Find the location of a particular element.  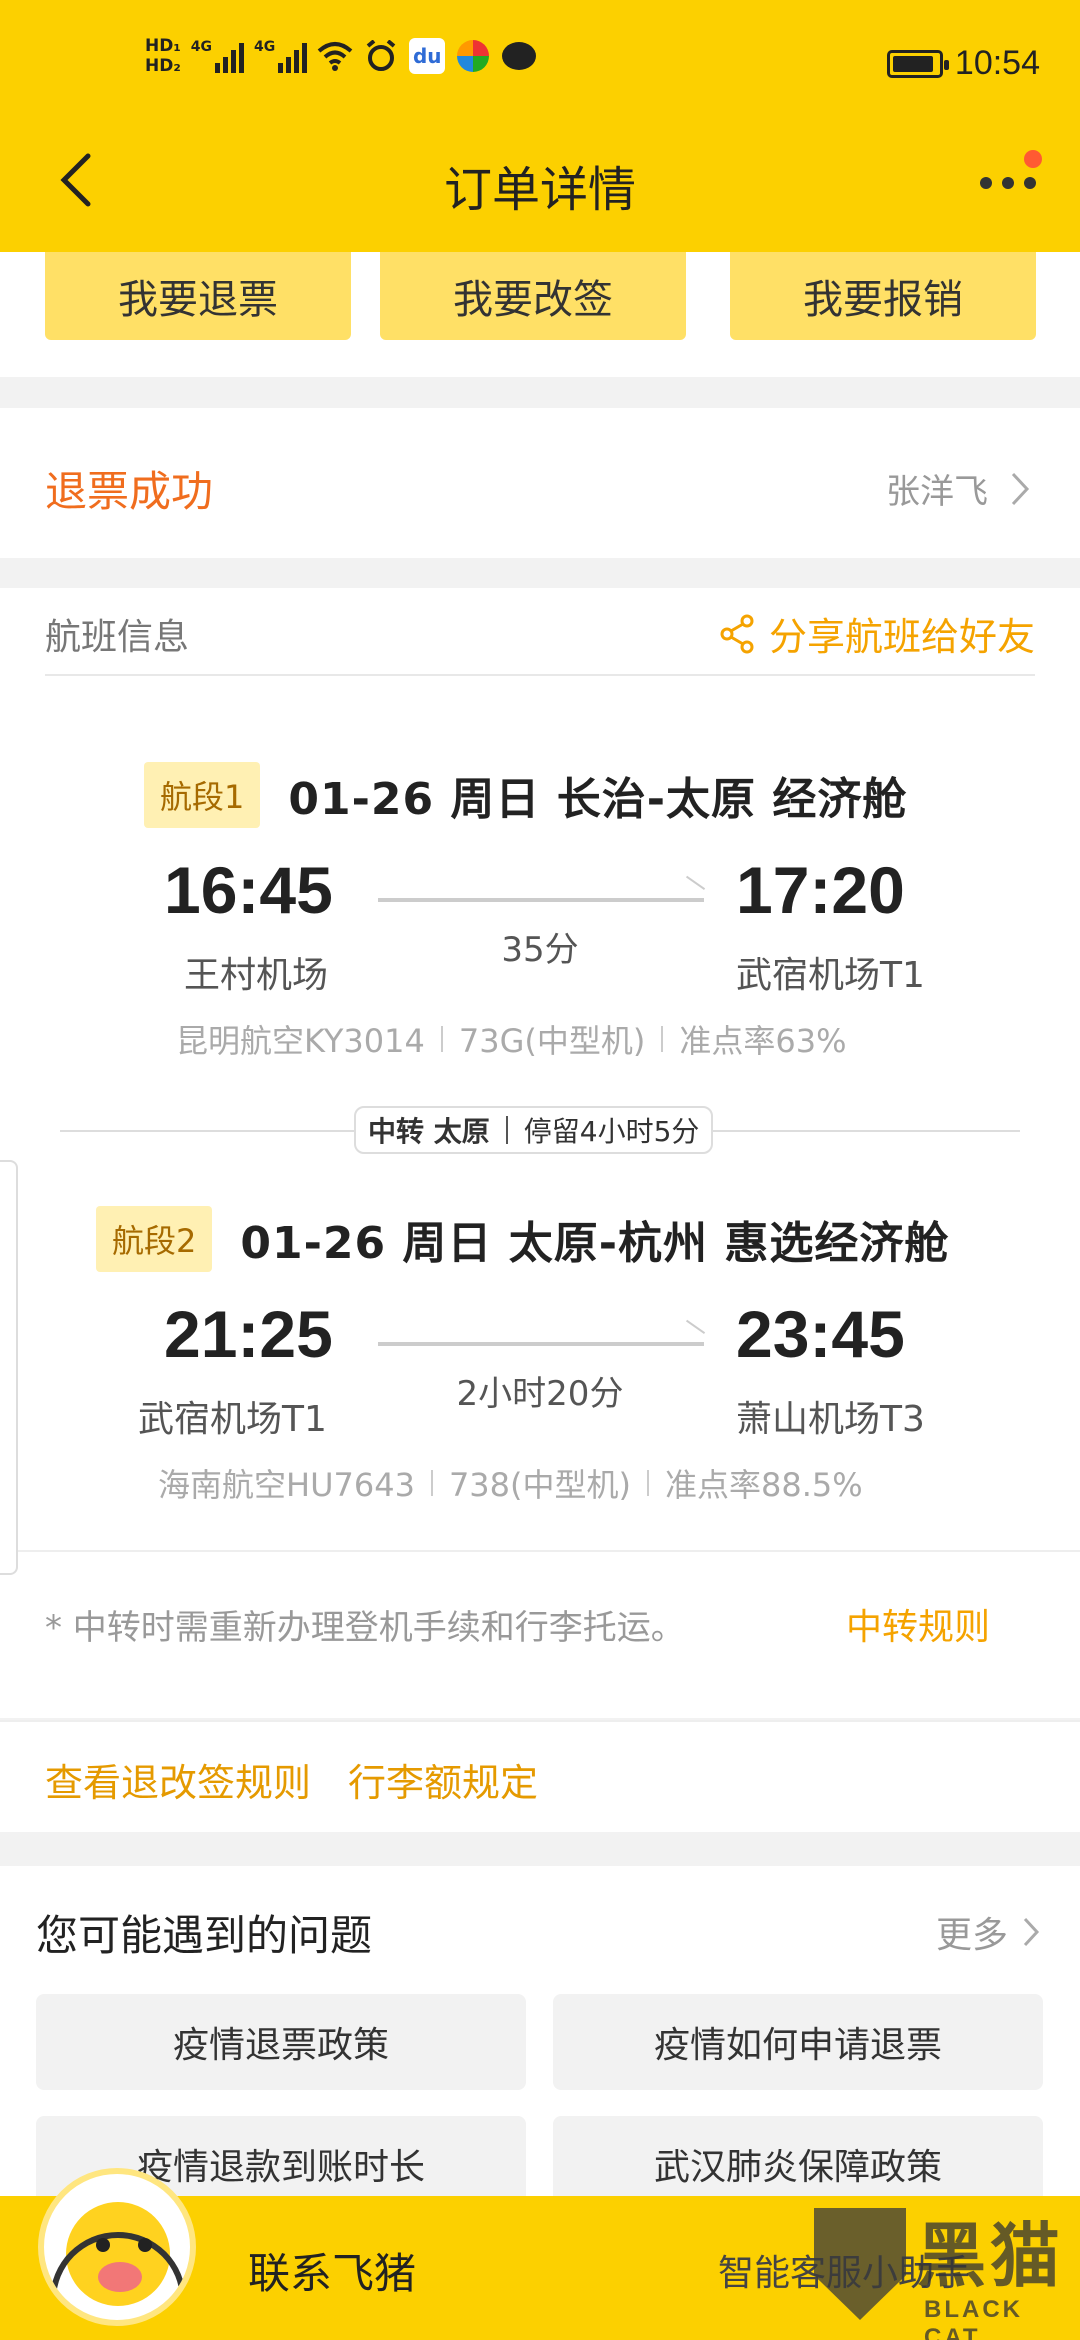

segment-2-header: 航段2 01-26 周日 太原-杭州 惠选经济舱 is located at coordinates (522, 1239).